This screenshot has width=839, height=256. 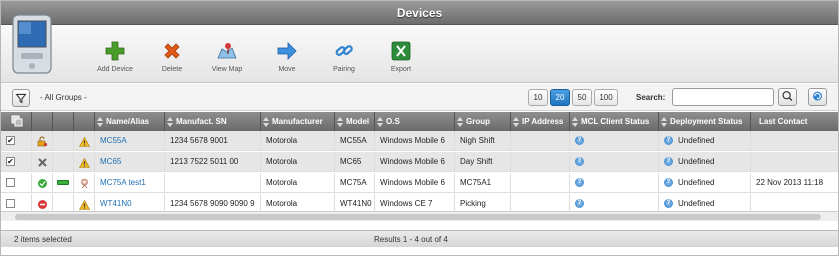 I want to click on col-ip-address: IP Address, so click(x=540, y=121).